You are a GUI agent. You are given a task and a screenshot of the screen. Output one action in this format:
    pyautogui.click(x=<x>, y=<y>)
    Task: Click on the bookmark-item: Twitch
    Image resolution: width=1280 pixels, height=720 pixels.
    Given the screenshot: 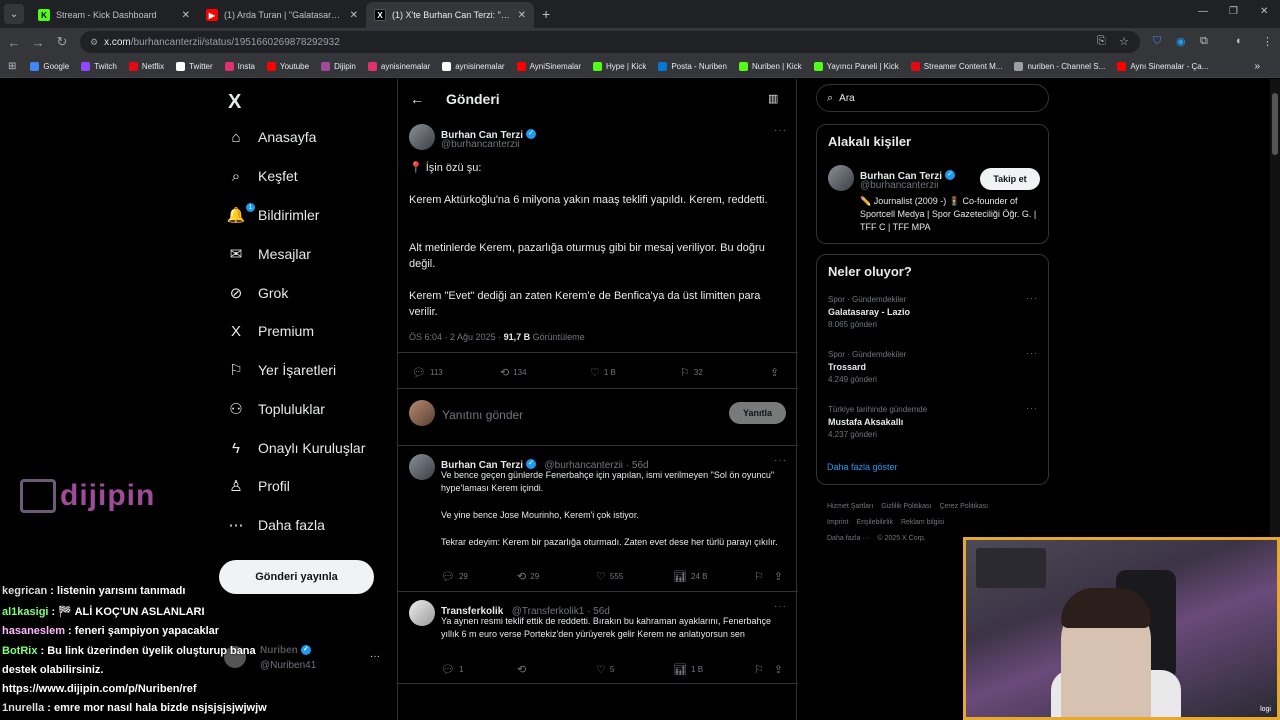 What is the action you would take?
    pyautogui.click(x=99, y=66)
    